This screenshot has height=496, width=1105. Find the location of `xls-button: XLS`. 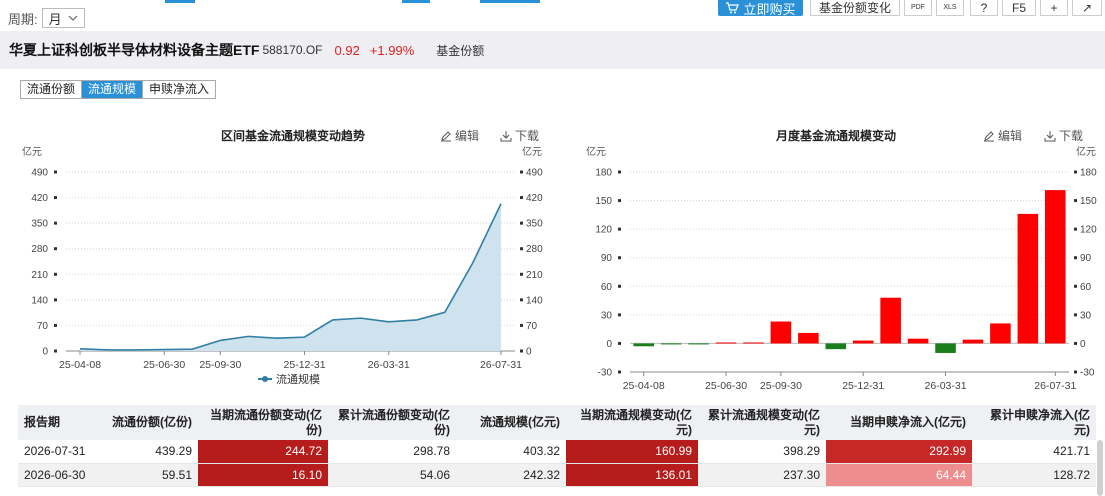

xls-button: XLS is located at coordinates (950, 8).